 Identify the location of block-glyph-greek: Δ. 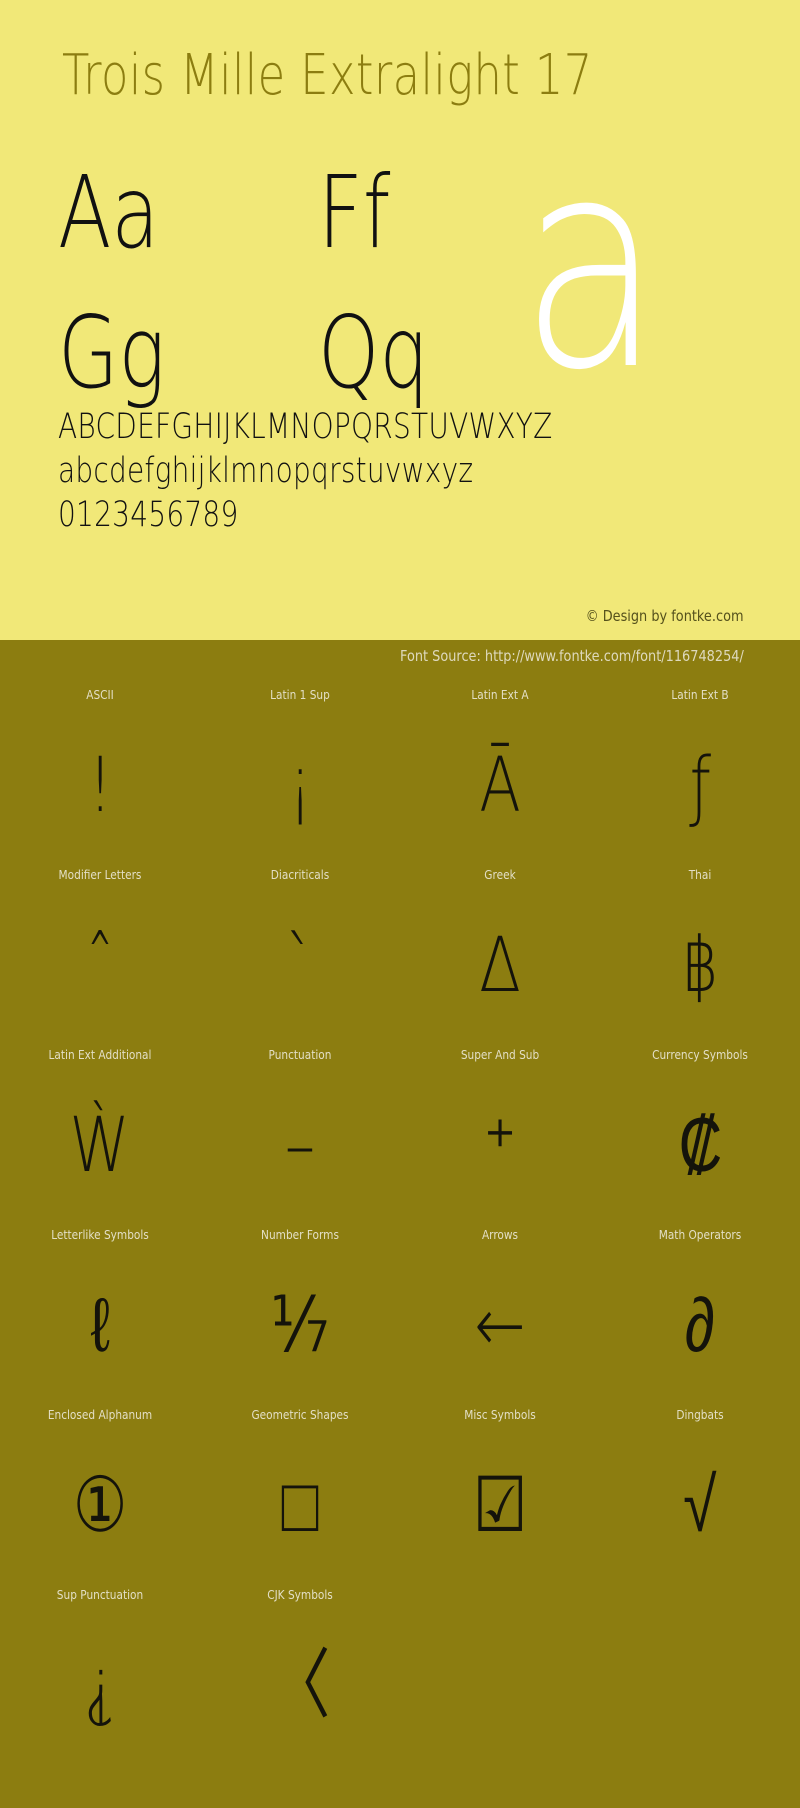
(500, 965).